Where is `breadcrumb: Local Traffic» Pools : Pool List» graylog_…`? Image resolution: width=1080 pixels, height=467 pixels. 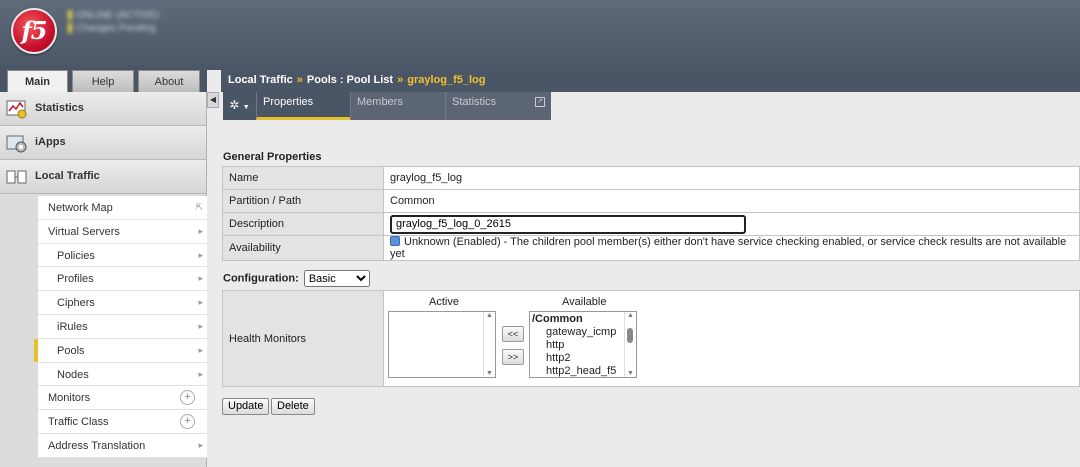
breadcrumb: Local Traffic» Pools : Pool List» graylog_… is located at coordinates (650, 81).